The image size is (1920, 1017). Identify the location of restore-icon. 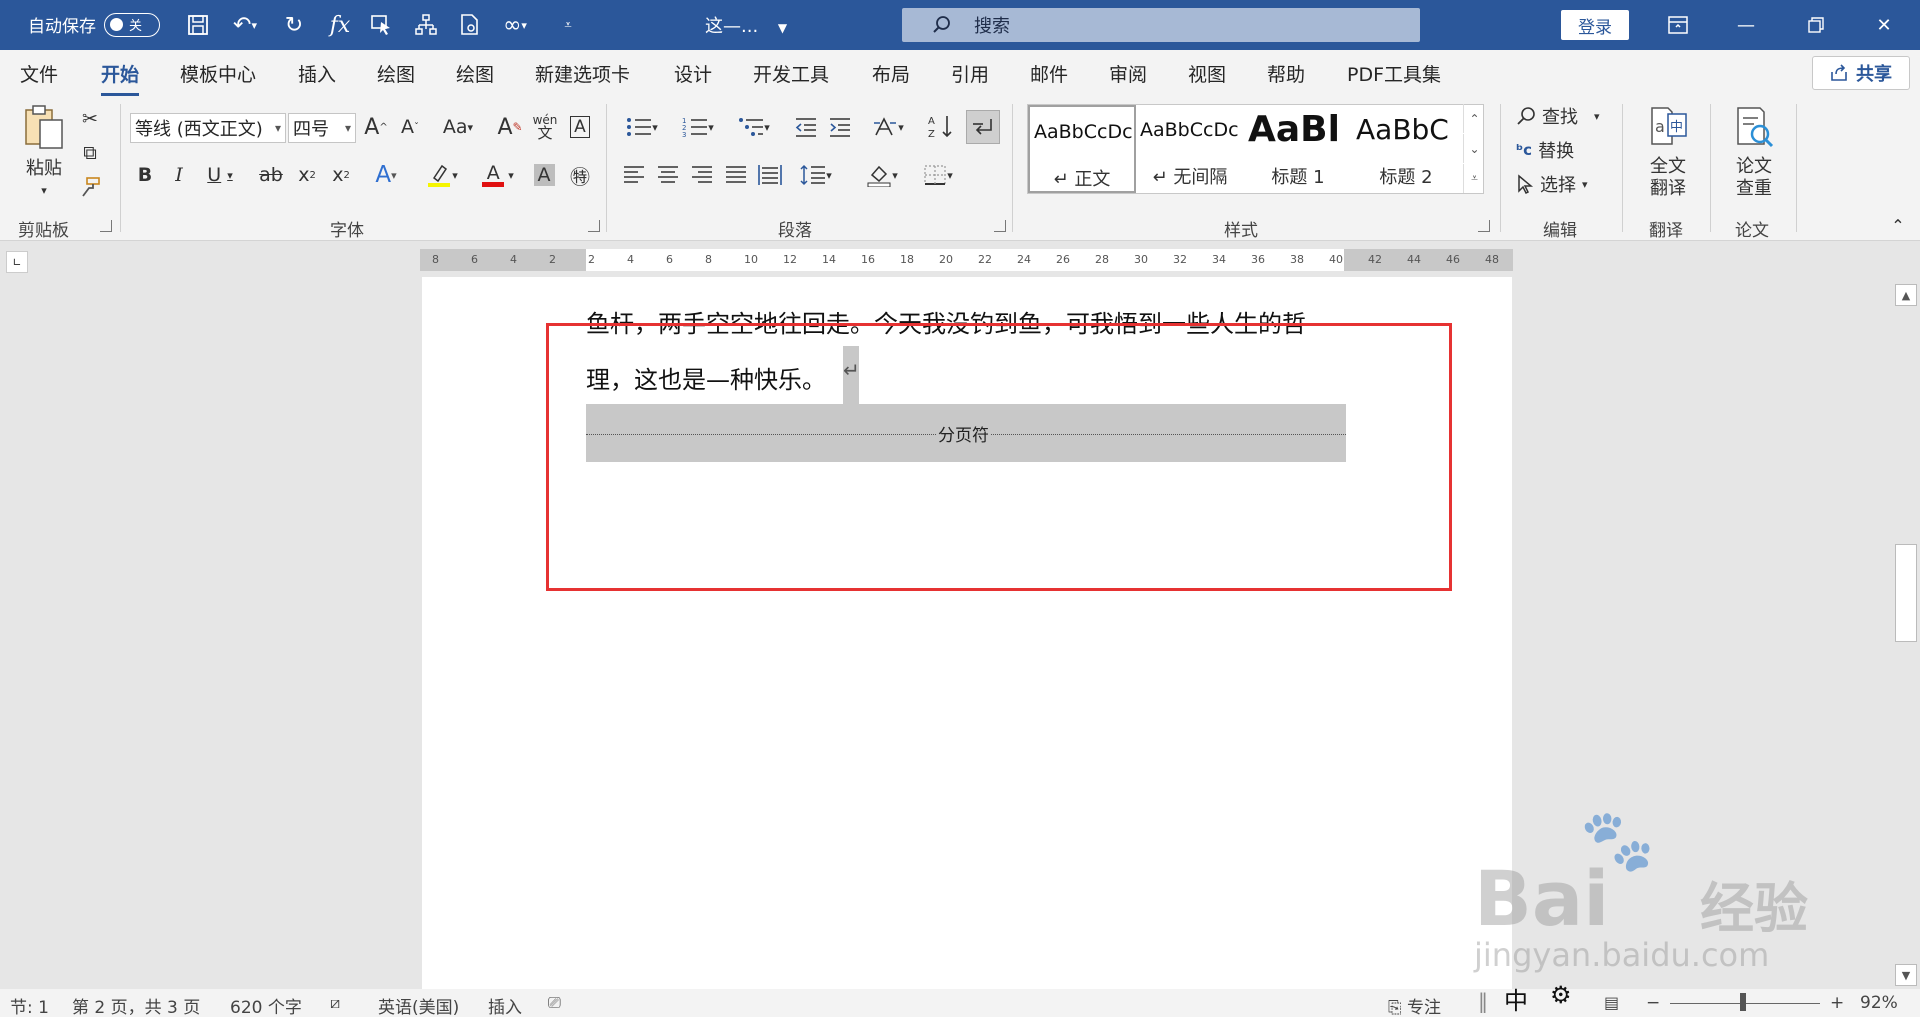
(1816, 25).